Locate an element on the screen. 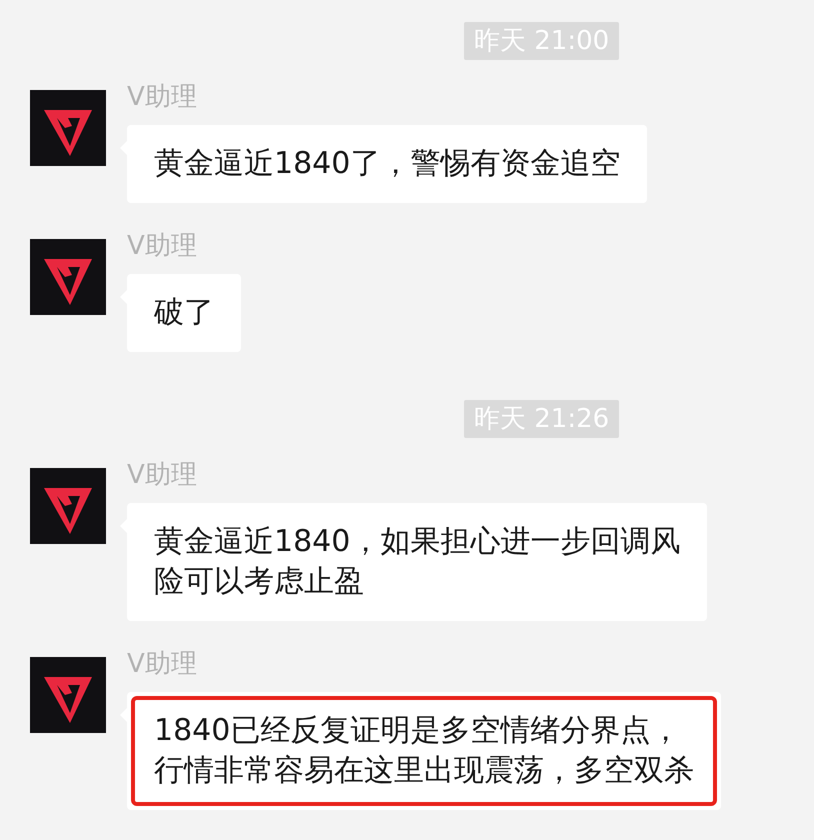 Image resolution: width=814 pixels, height=840 pixels. message-text: 破了 is located at coordinates (184, 313).